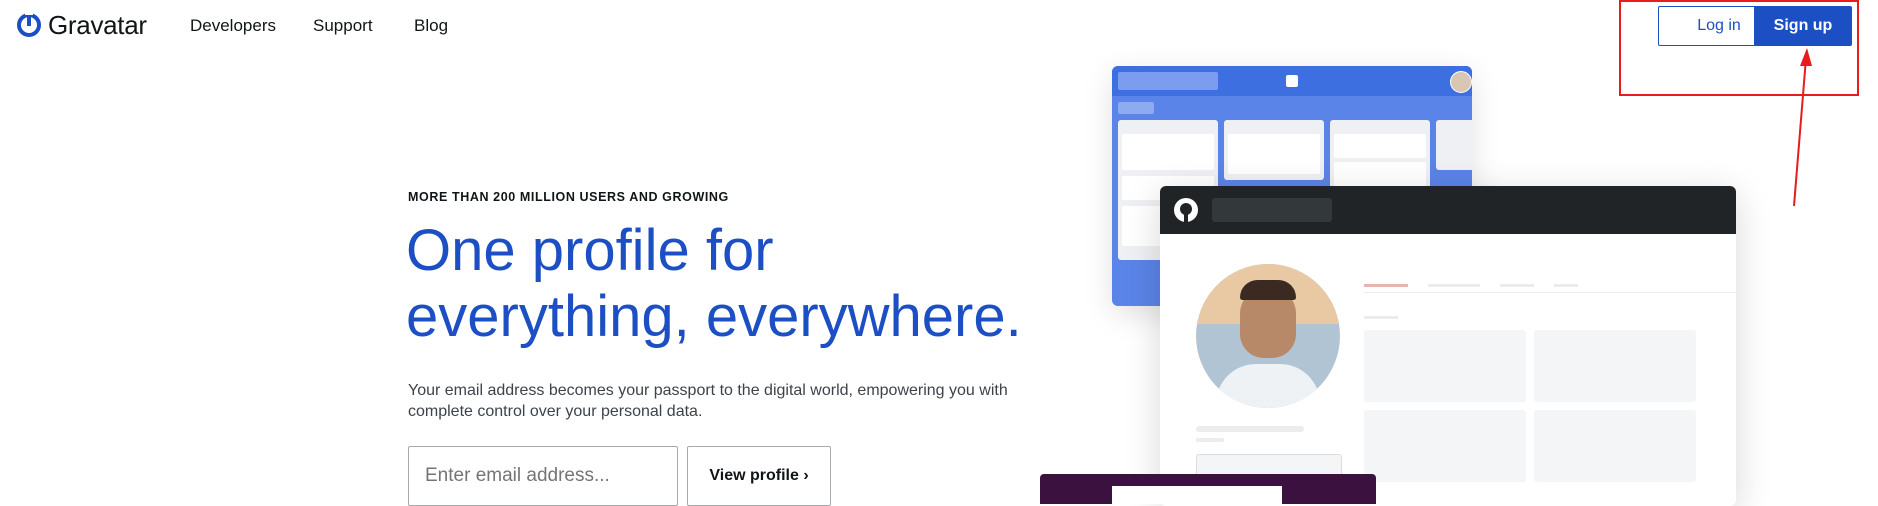  What do you see at coordinates (1386, 285) in the screenshot?
I see `github-tab-active` at bounding box center [1386, 285].